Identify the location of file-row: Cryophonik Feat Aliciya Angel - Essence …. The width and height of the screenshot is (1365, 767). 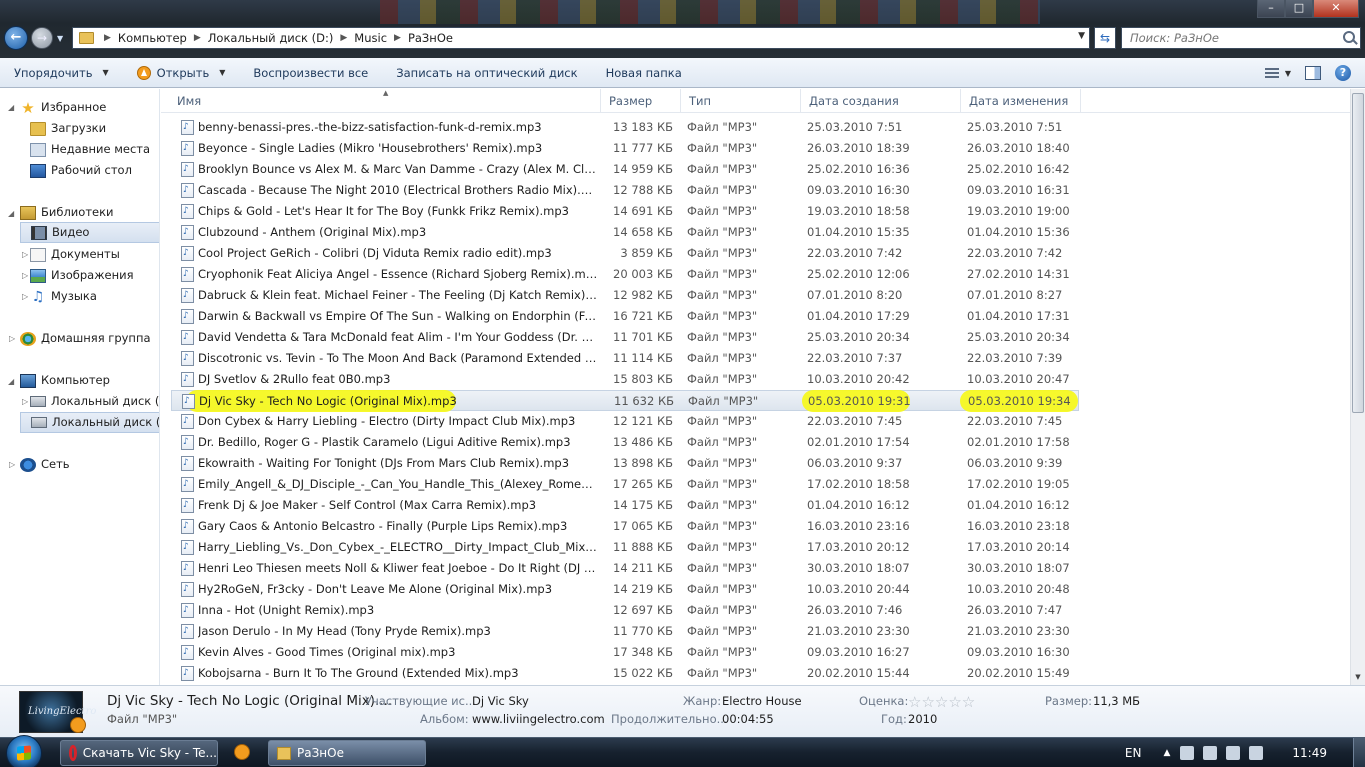
(625, 274).